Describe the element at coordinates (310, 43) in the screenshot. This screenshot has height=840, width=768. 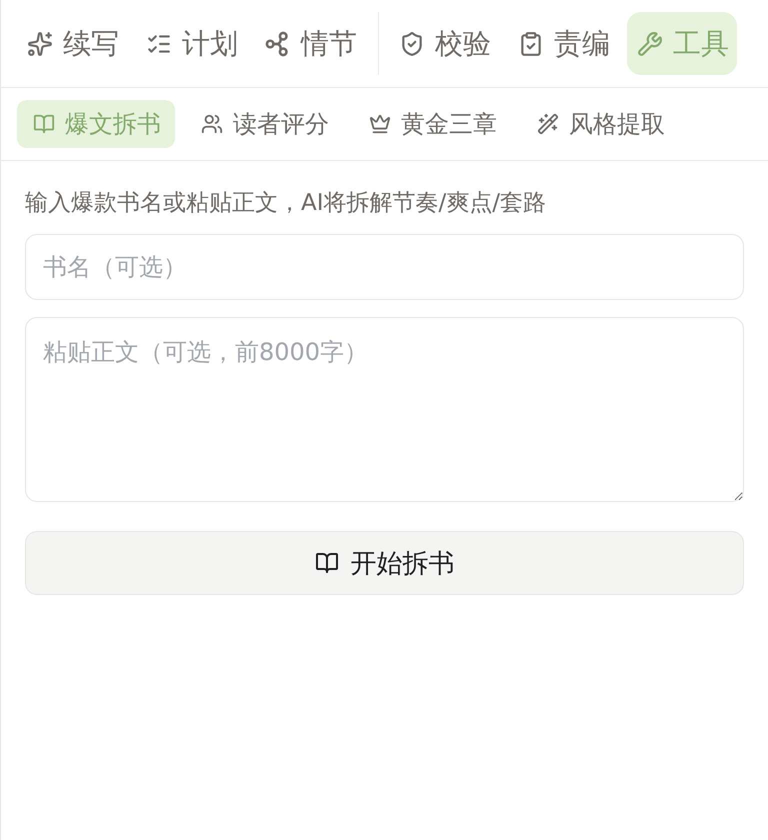
I see `tab: 情节` at that location.